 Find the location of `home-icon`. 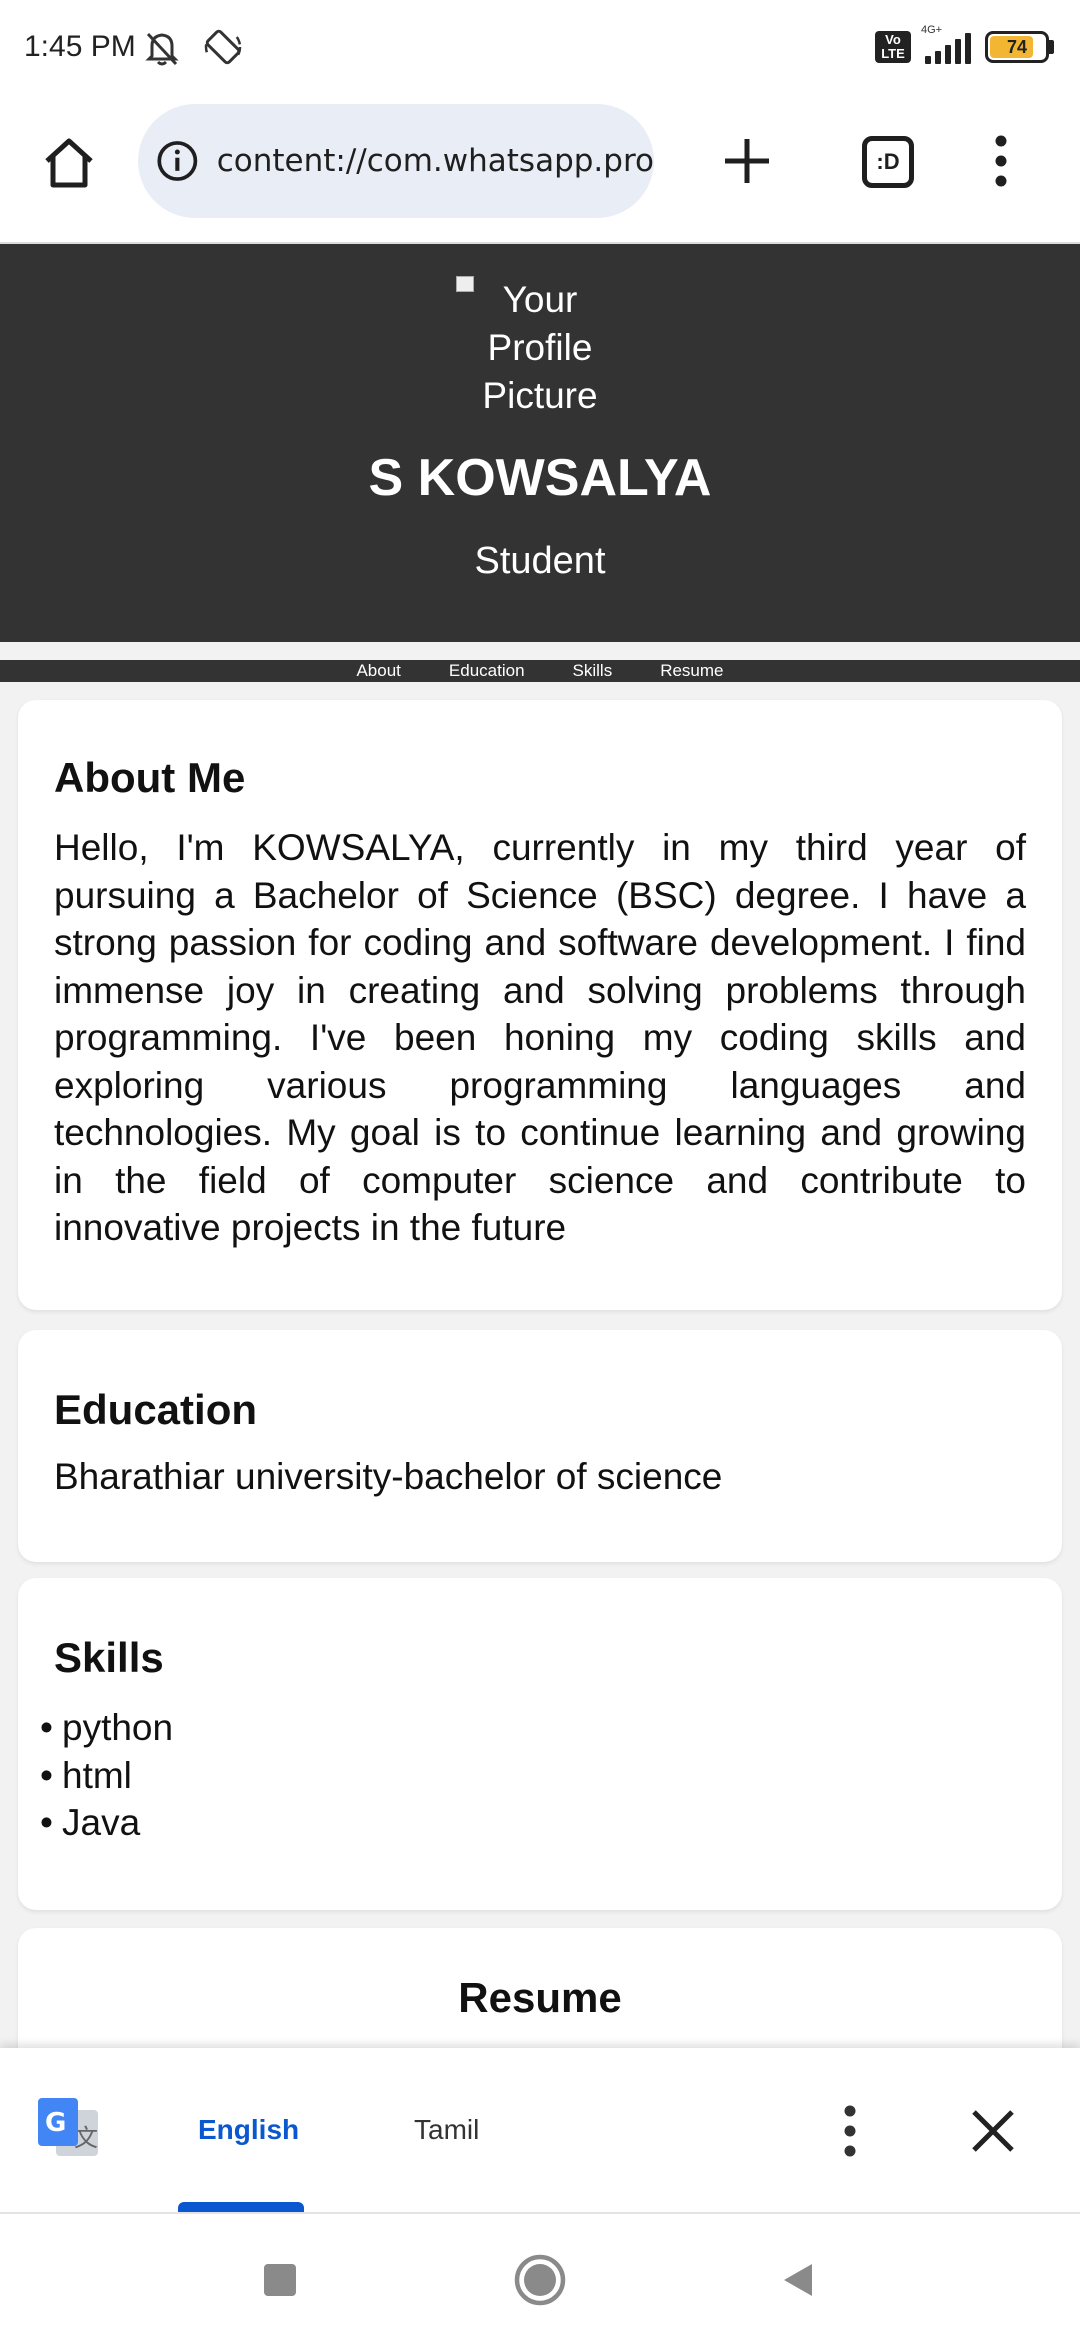

home-icon is located at coordinates (69, 163).